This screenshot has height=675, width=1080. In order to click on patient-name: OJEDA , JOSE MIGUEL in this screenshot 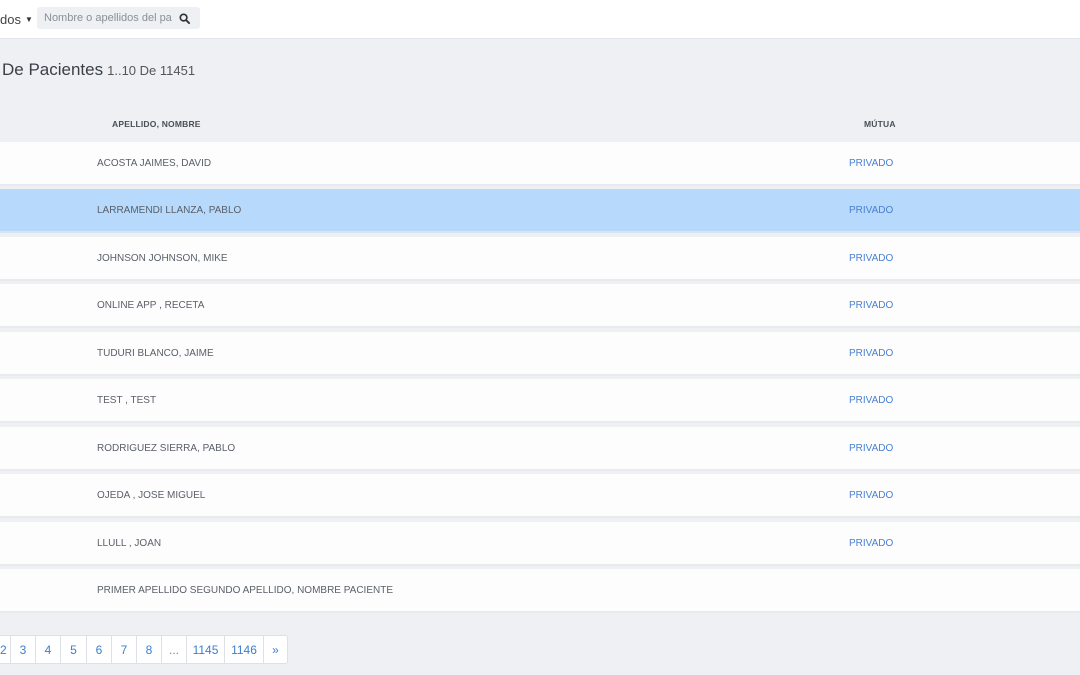, I will do `click(151, 495)`.